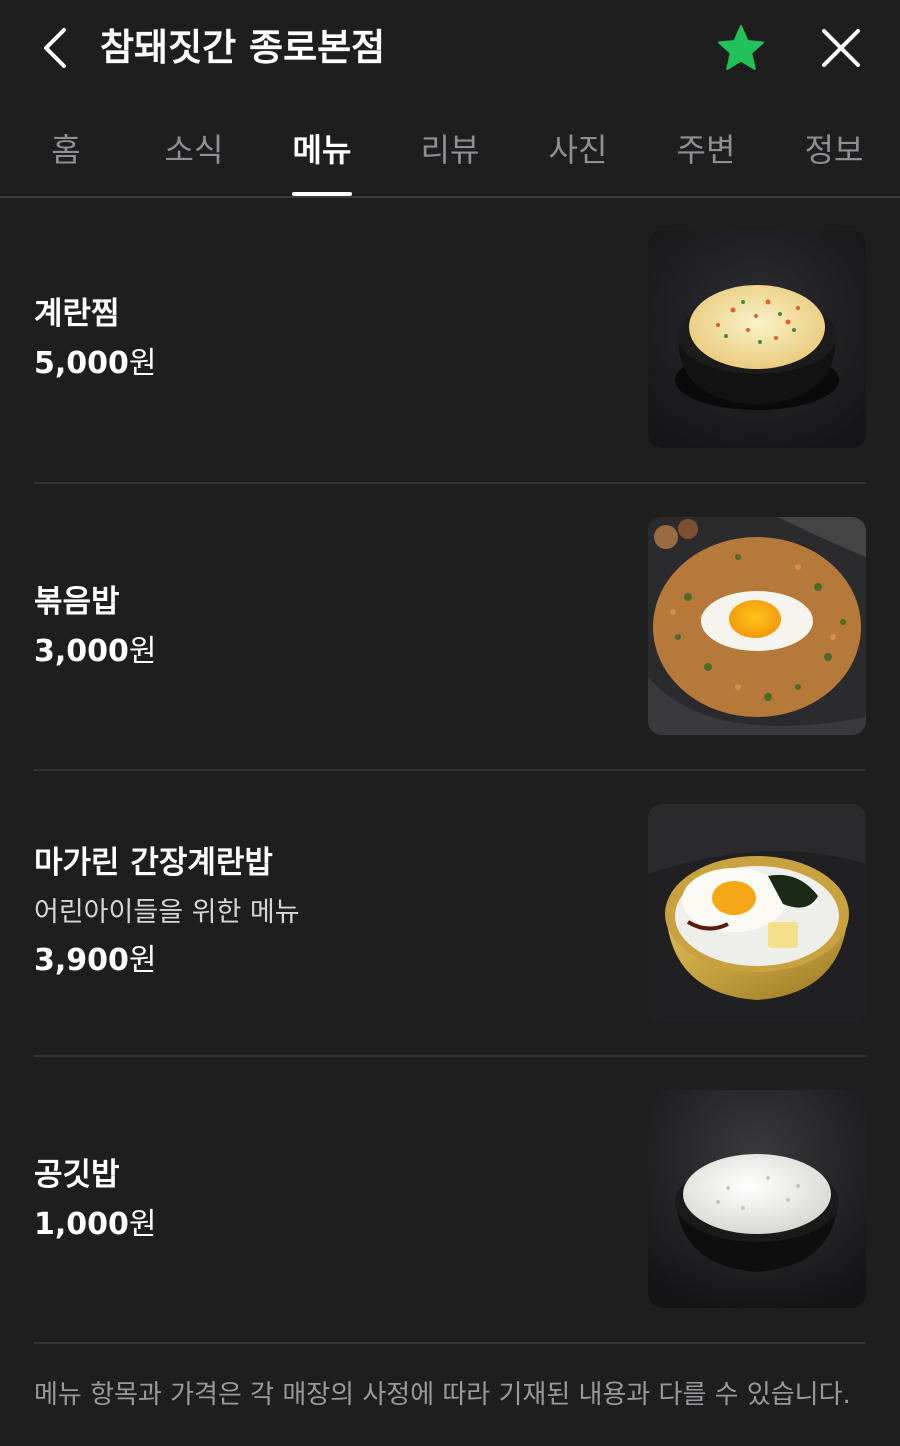 This screenshot has width=900, height=1446. What do you see at coordinates (153, 863) in the screenshot?
I see `menu-item-name: 마가린 간장계란밥` at bounding box center [153, 863].